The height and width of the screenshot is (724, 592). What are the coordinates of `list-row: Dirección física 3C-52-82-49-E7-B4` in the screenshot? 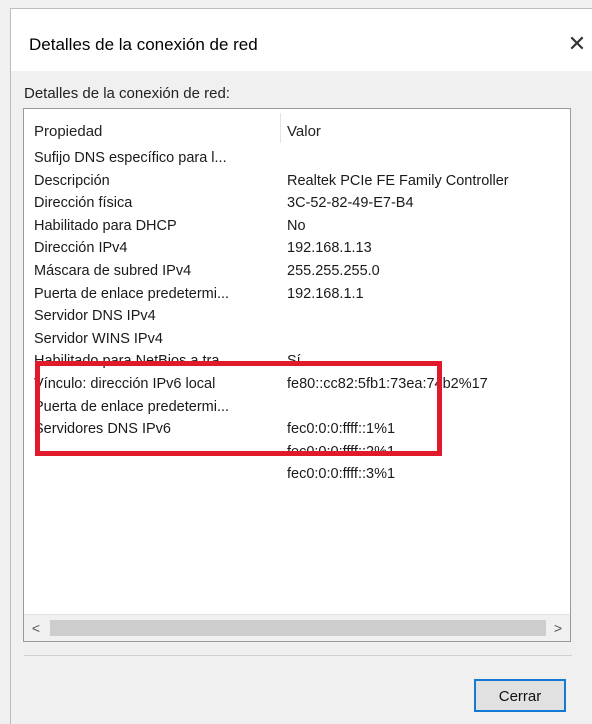 It's located at (297, 203).